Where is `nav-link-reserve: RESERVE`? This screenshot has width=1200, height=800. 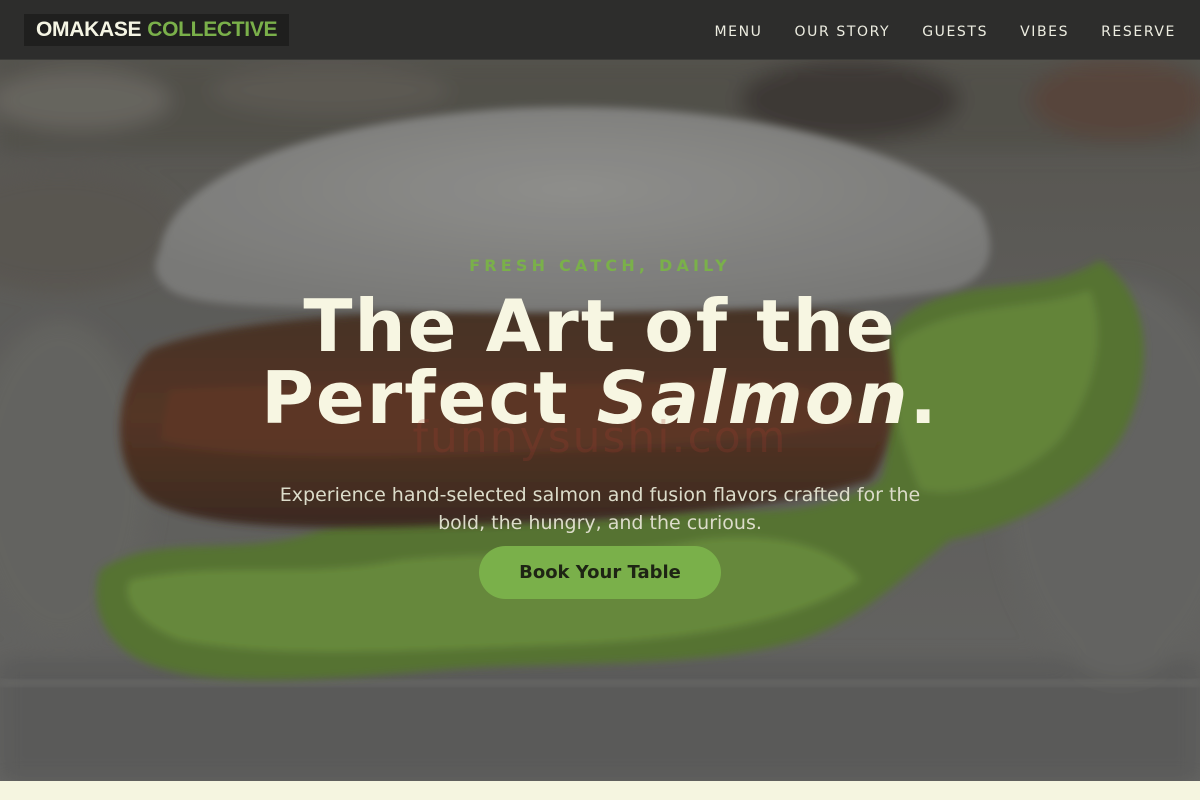
nav-link-reserve: RESERVE is located at coordinates (1138, 32).